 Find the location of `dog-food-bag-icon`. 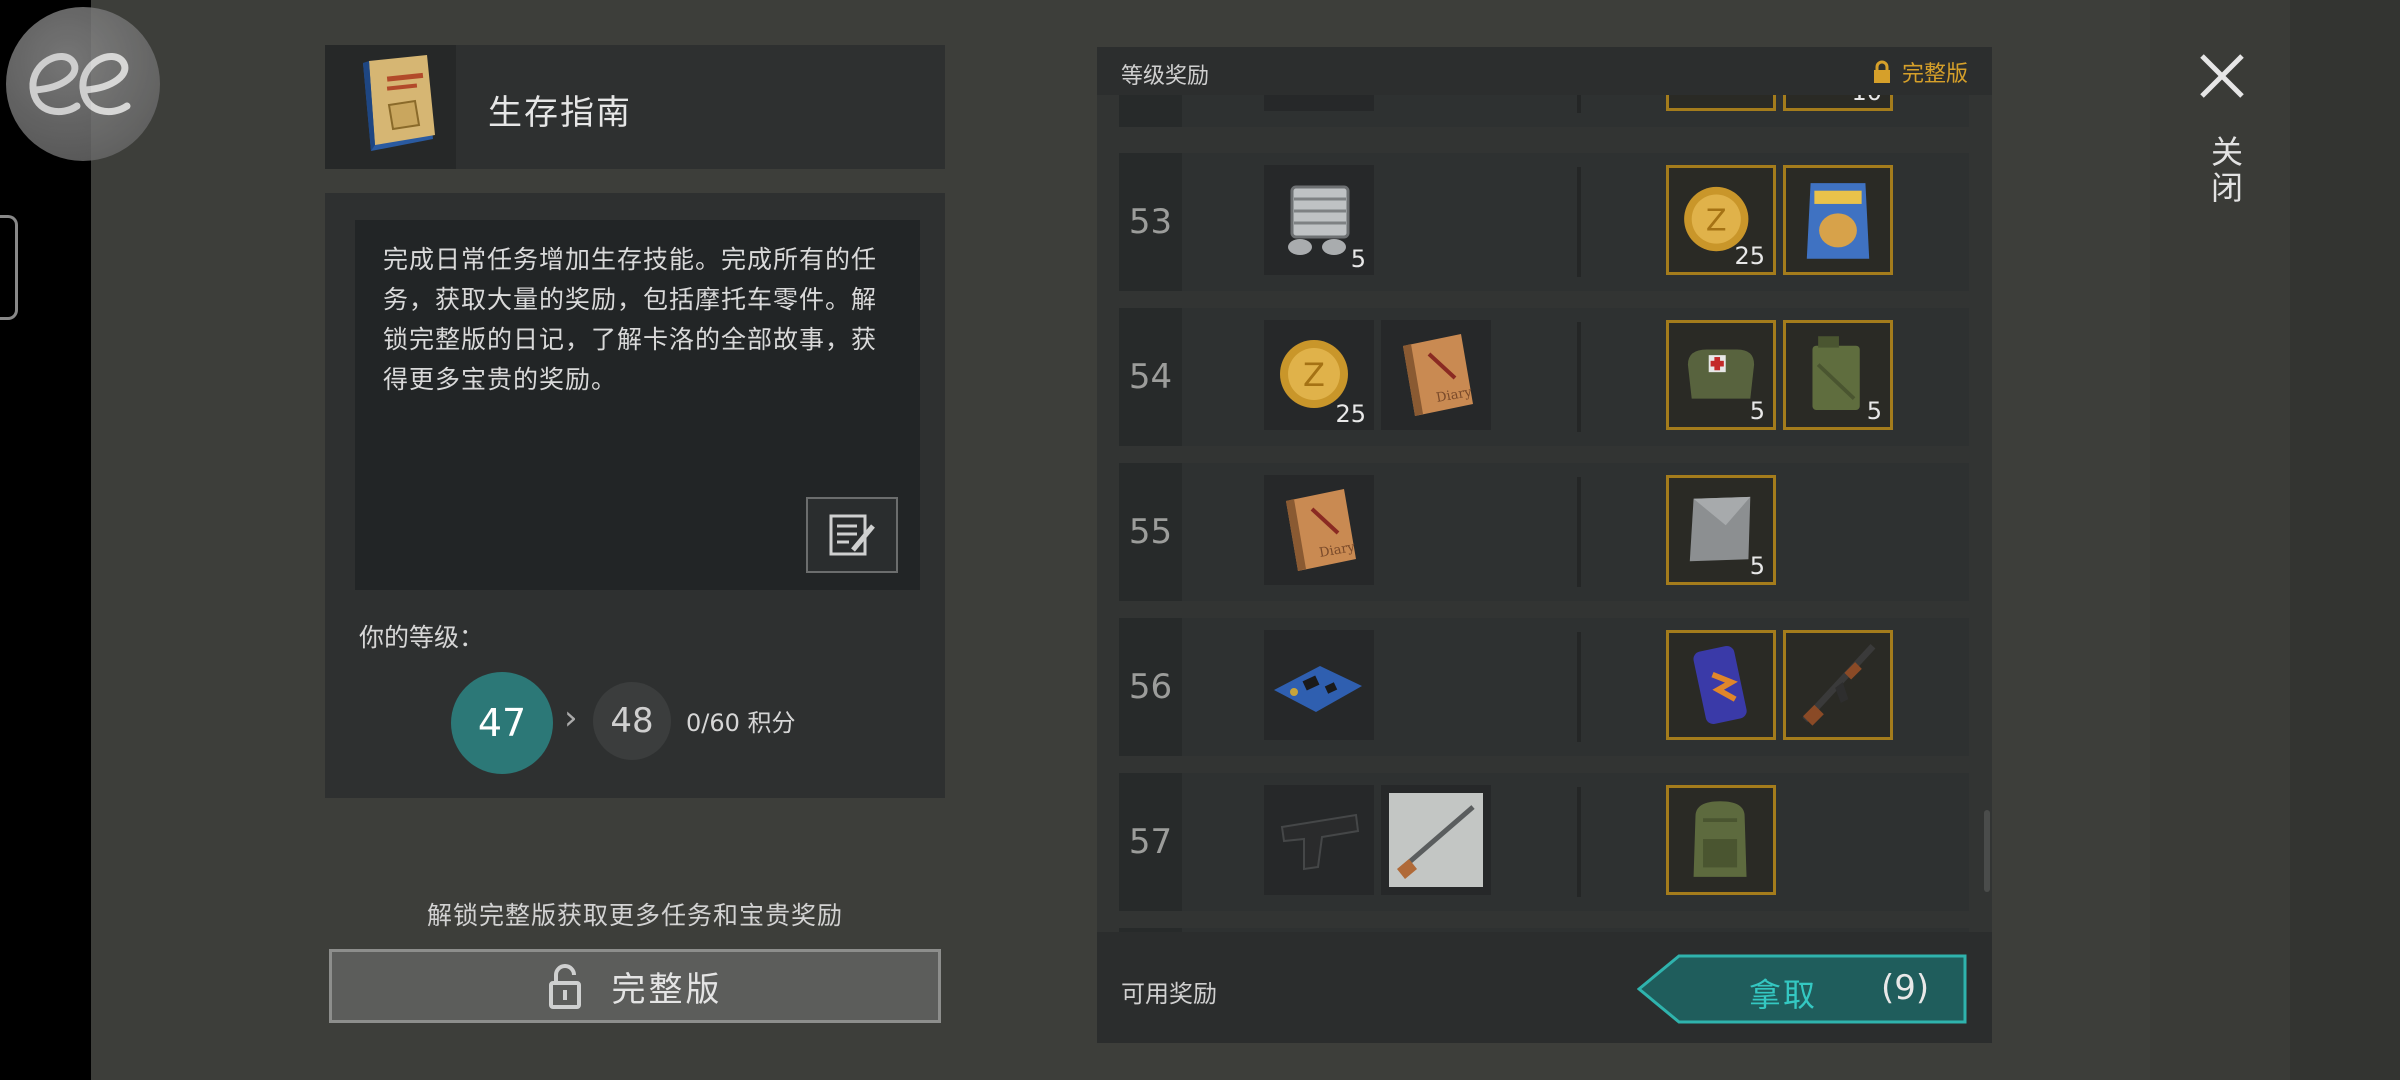

dog-food-bag-icon is located at coordinates (1838, 220).